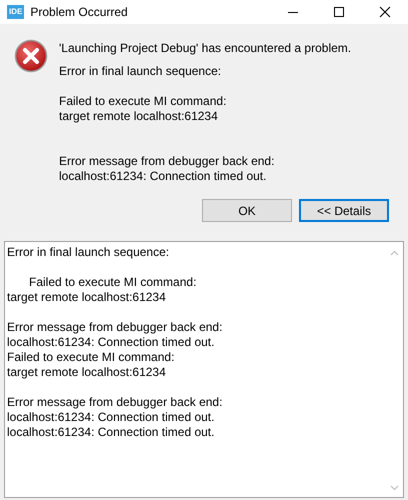 The height and width of the screenshot is (500, 408). What do you see at coordinates (167, 161) in the screenshot?
I see `message-text: Error message from debugger back end:` at bounding box center [167, 161].